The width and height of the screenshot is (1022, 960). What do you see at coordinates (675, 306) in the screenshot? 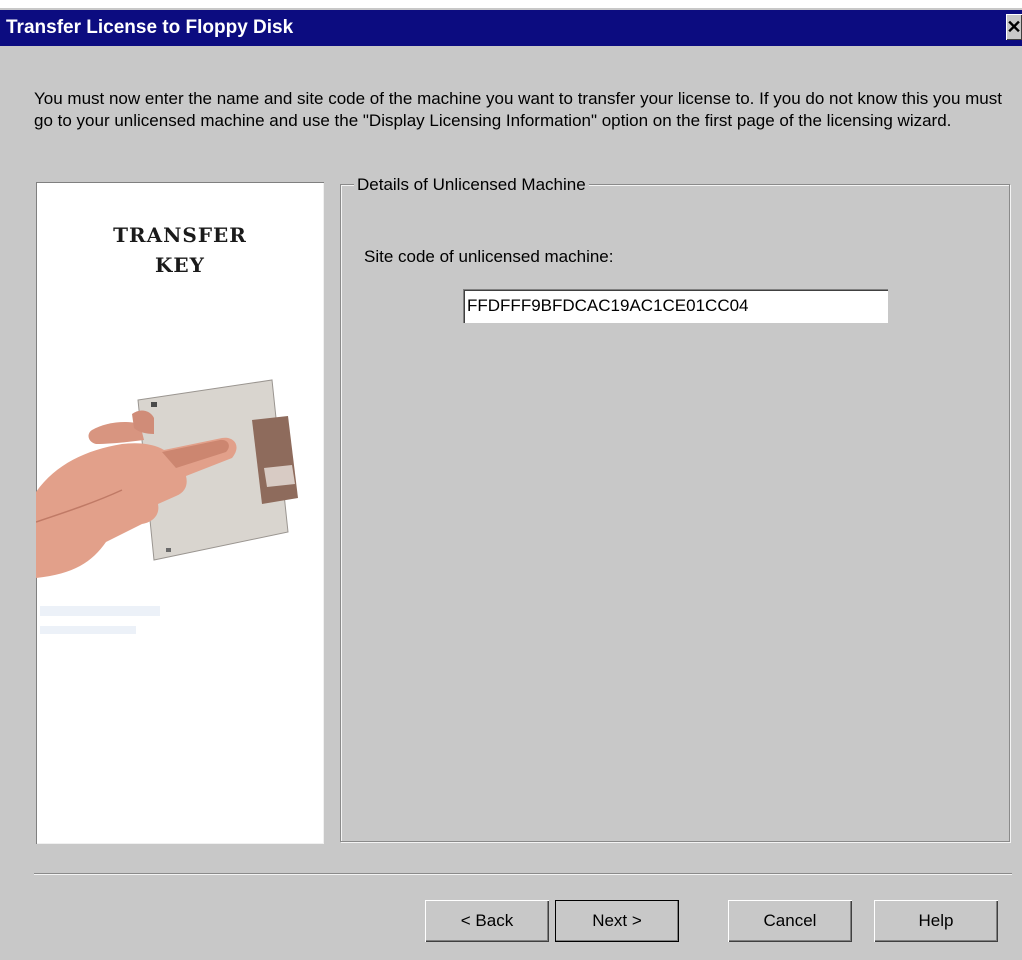
I see `site-code-input` at bounding box center [675, 306].